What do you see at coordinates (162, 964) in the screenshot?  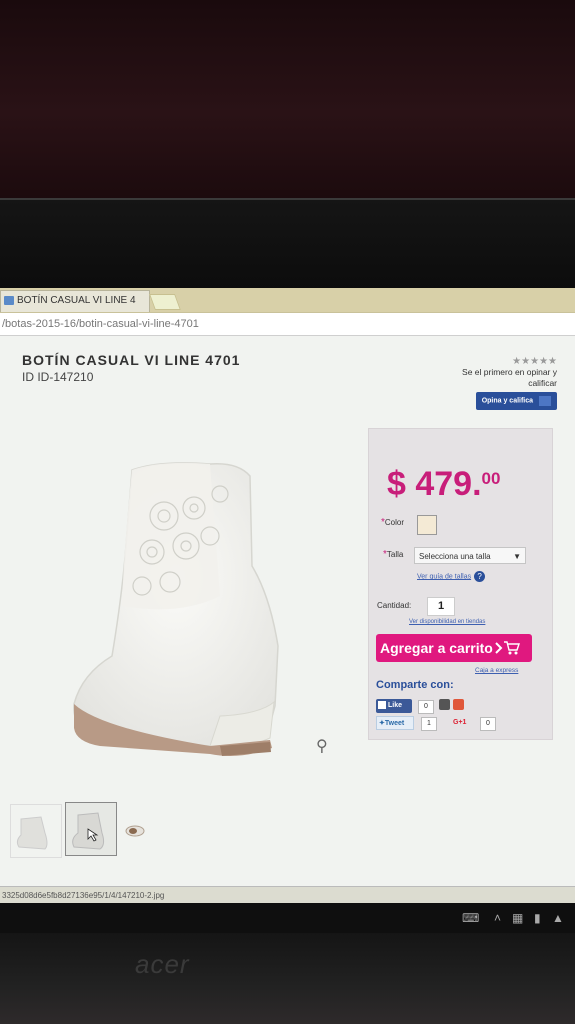 I see `acer-logo: acer` at bounding box center [162, 964].